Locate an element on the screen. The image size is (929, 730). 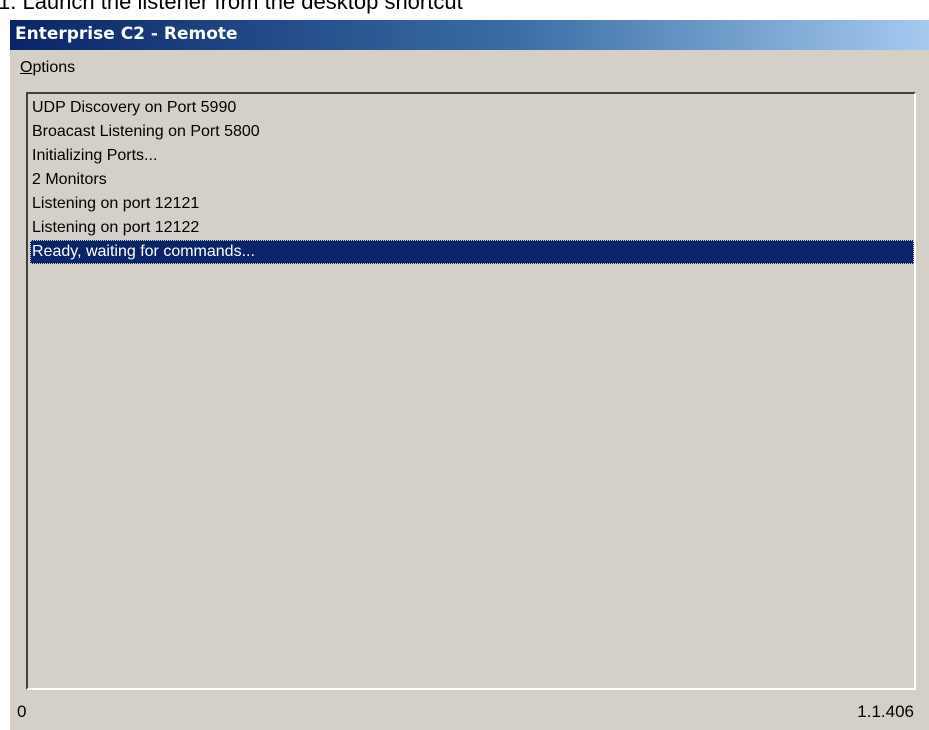
log-item: Listening on port 12121 is located at coordinates (472, 204).